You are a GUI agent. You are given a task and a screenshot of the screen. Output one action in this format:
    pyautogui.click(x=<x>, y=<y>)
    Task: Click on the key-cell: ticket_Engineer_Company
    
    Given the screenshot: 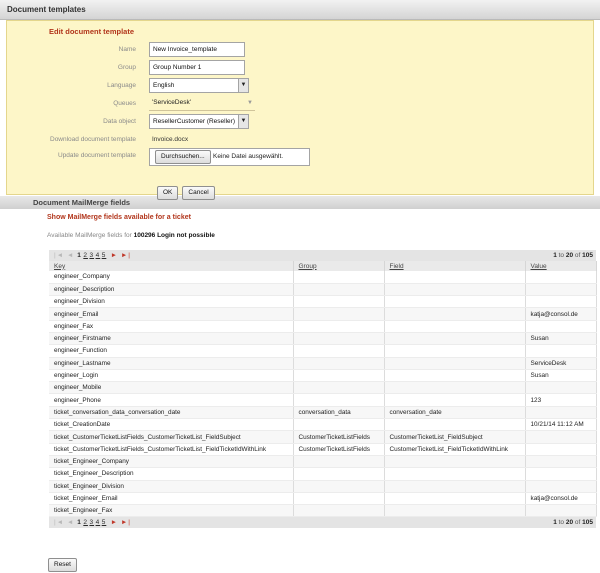 What is the action you would take?
    pyautogui.click(x=171, y=462)
    